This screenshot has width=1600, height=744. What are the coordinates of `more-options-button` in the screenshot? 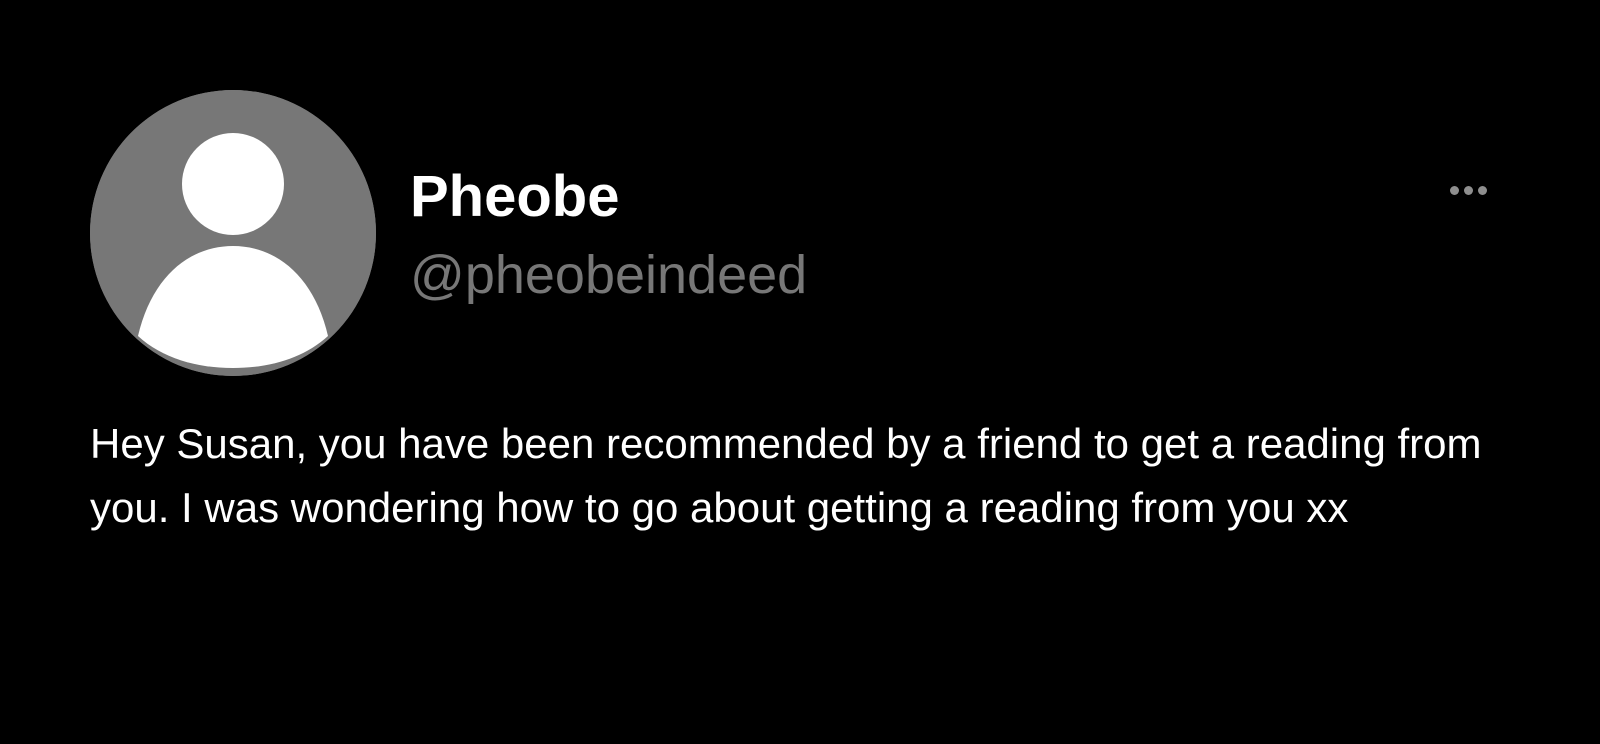 It's located at (1468, 190).